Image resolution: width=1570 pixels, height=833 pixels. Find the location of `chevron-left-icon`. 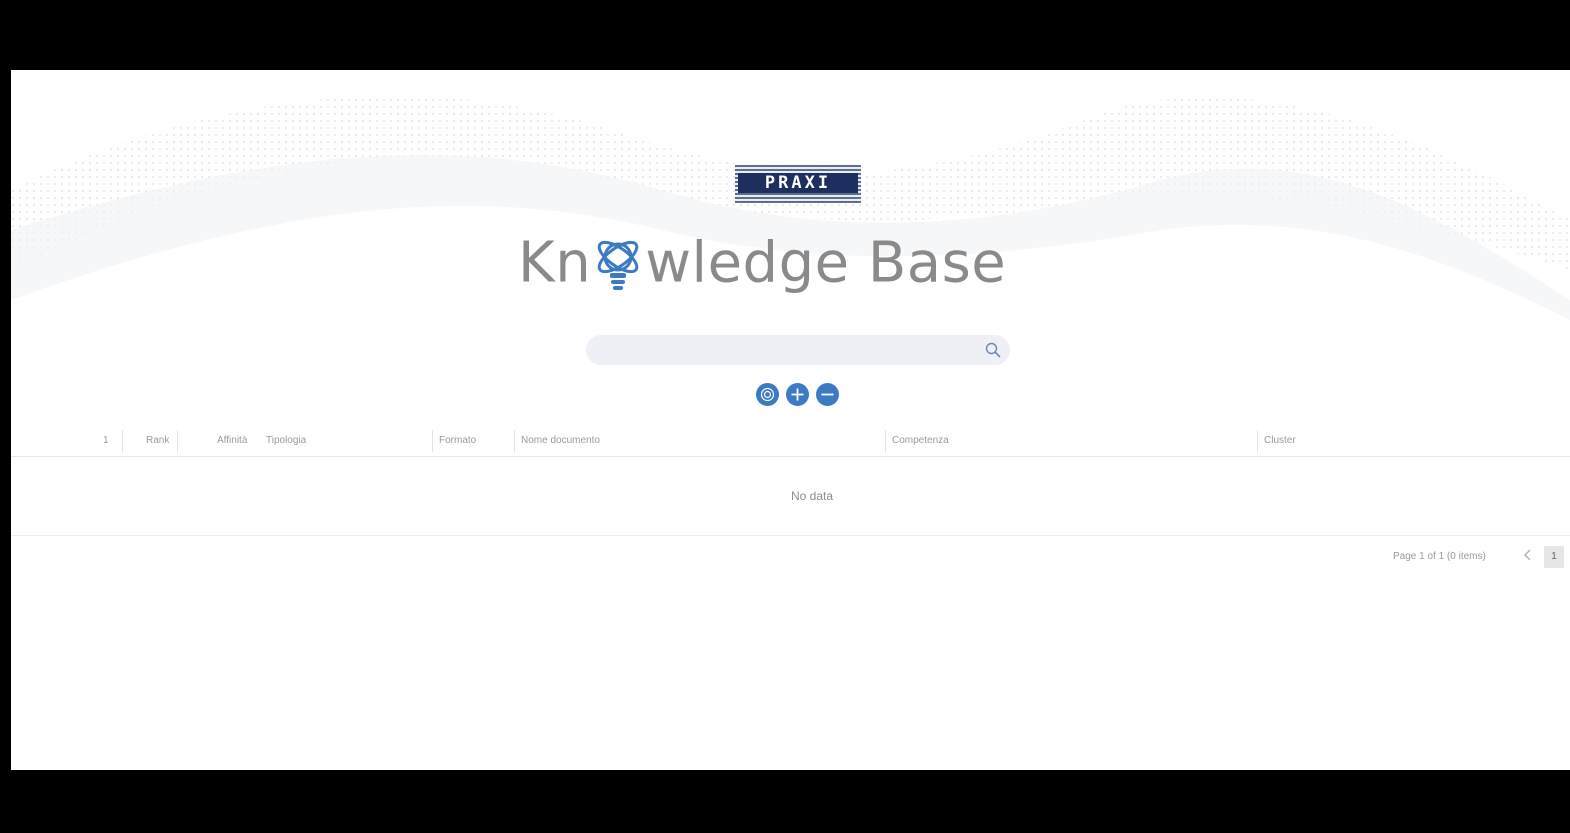

chevron-left-icon is located at coordinates (1528, 555).